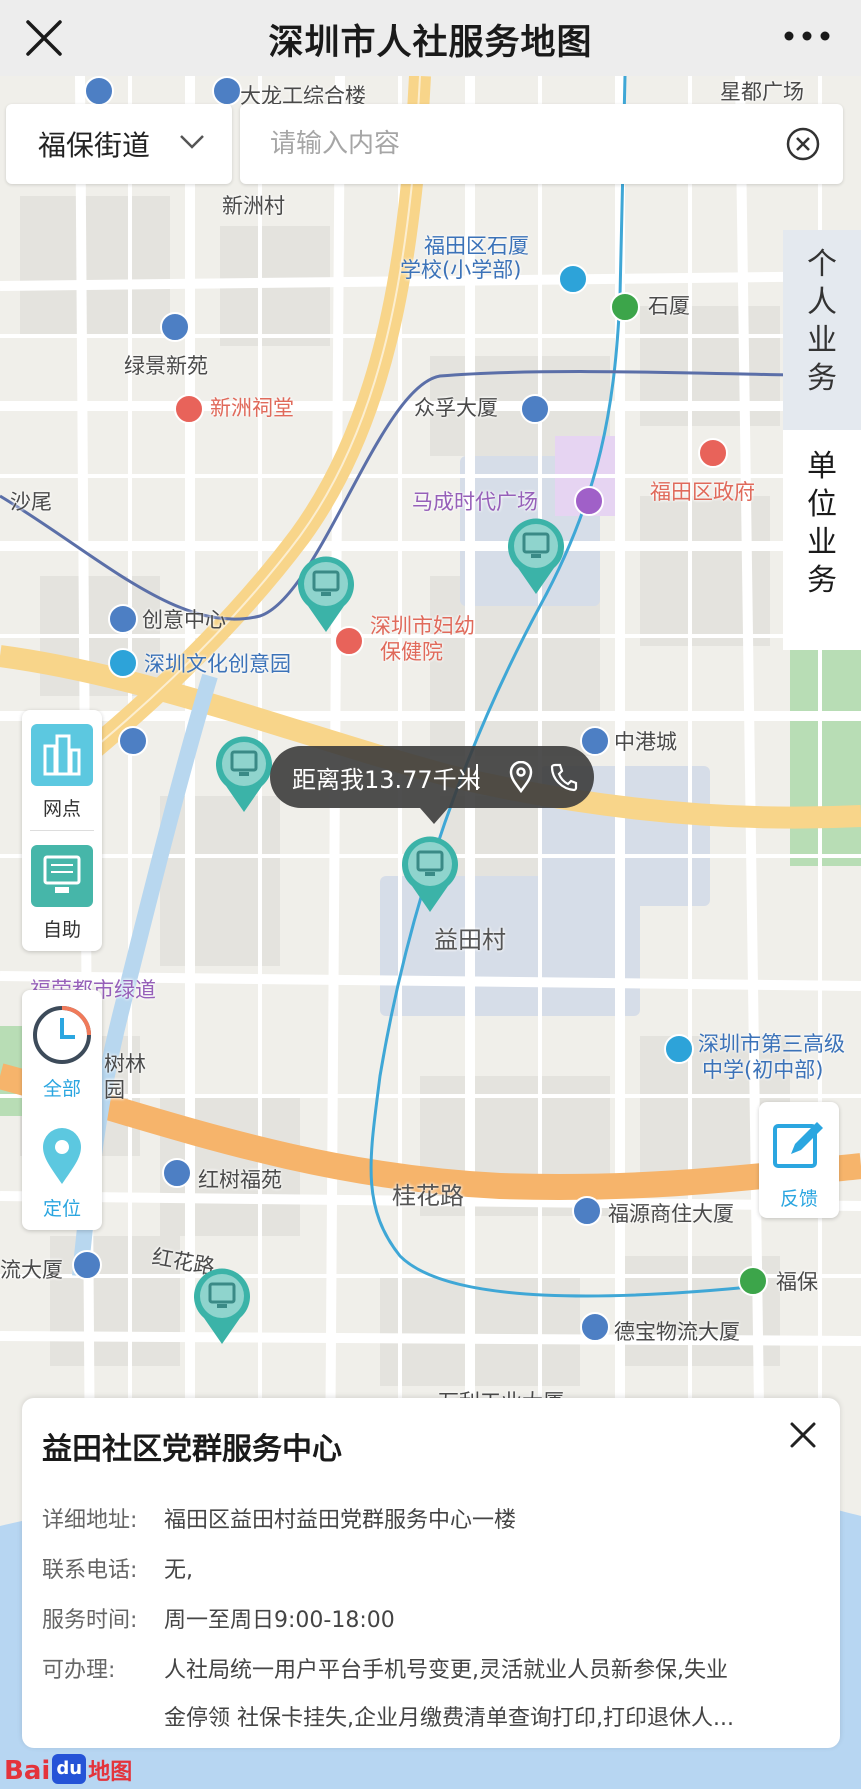 This screenshot has width=861, height=1789. What do you see at coordinates (189, 409) in the screenshot?
I see `temple-icon` at bounding box center [189, 409].